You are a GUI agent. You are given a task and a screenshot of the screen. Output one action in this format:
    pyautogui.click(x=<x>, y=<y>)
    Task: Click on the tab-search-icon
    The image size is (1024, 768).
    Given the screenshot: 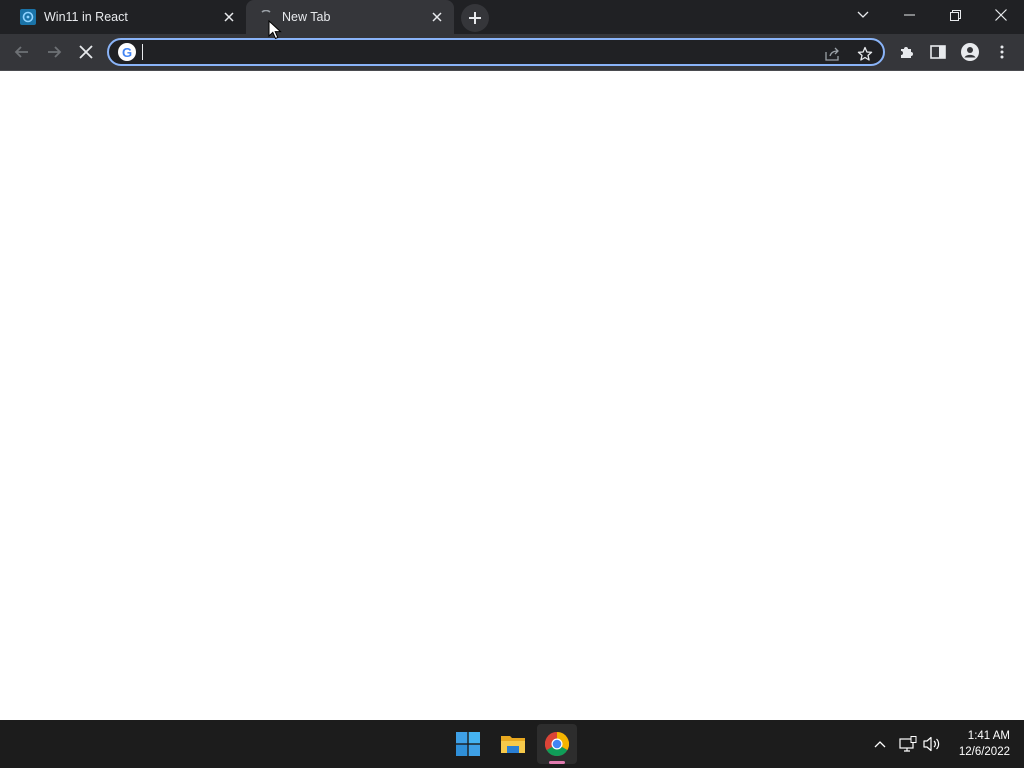 What is the action you would take?
    pyautogui.click(x=863, y=15)
    